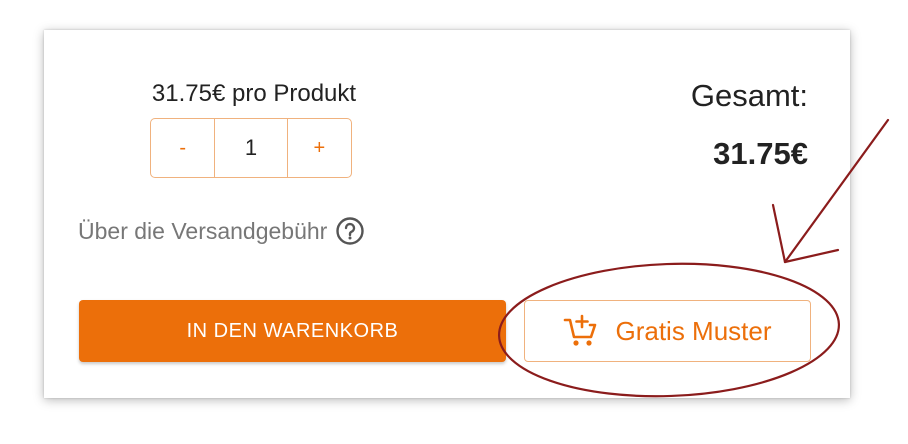 This screenshot has height=444, width=908. I want to click on shipping-info: Über die Versandgebühr, so click(221, 231).